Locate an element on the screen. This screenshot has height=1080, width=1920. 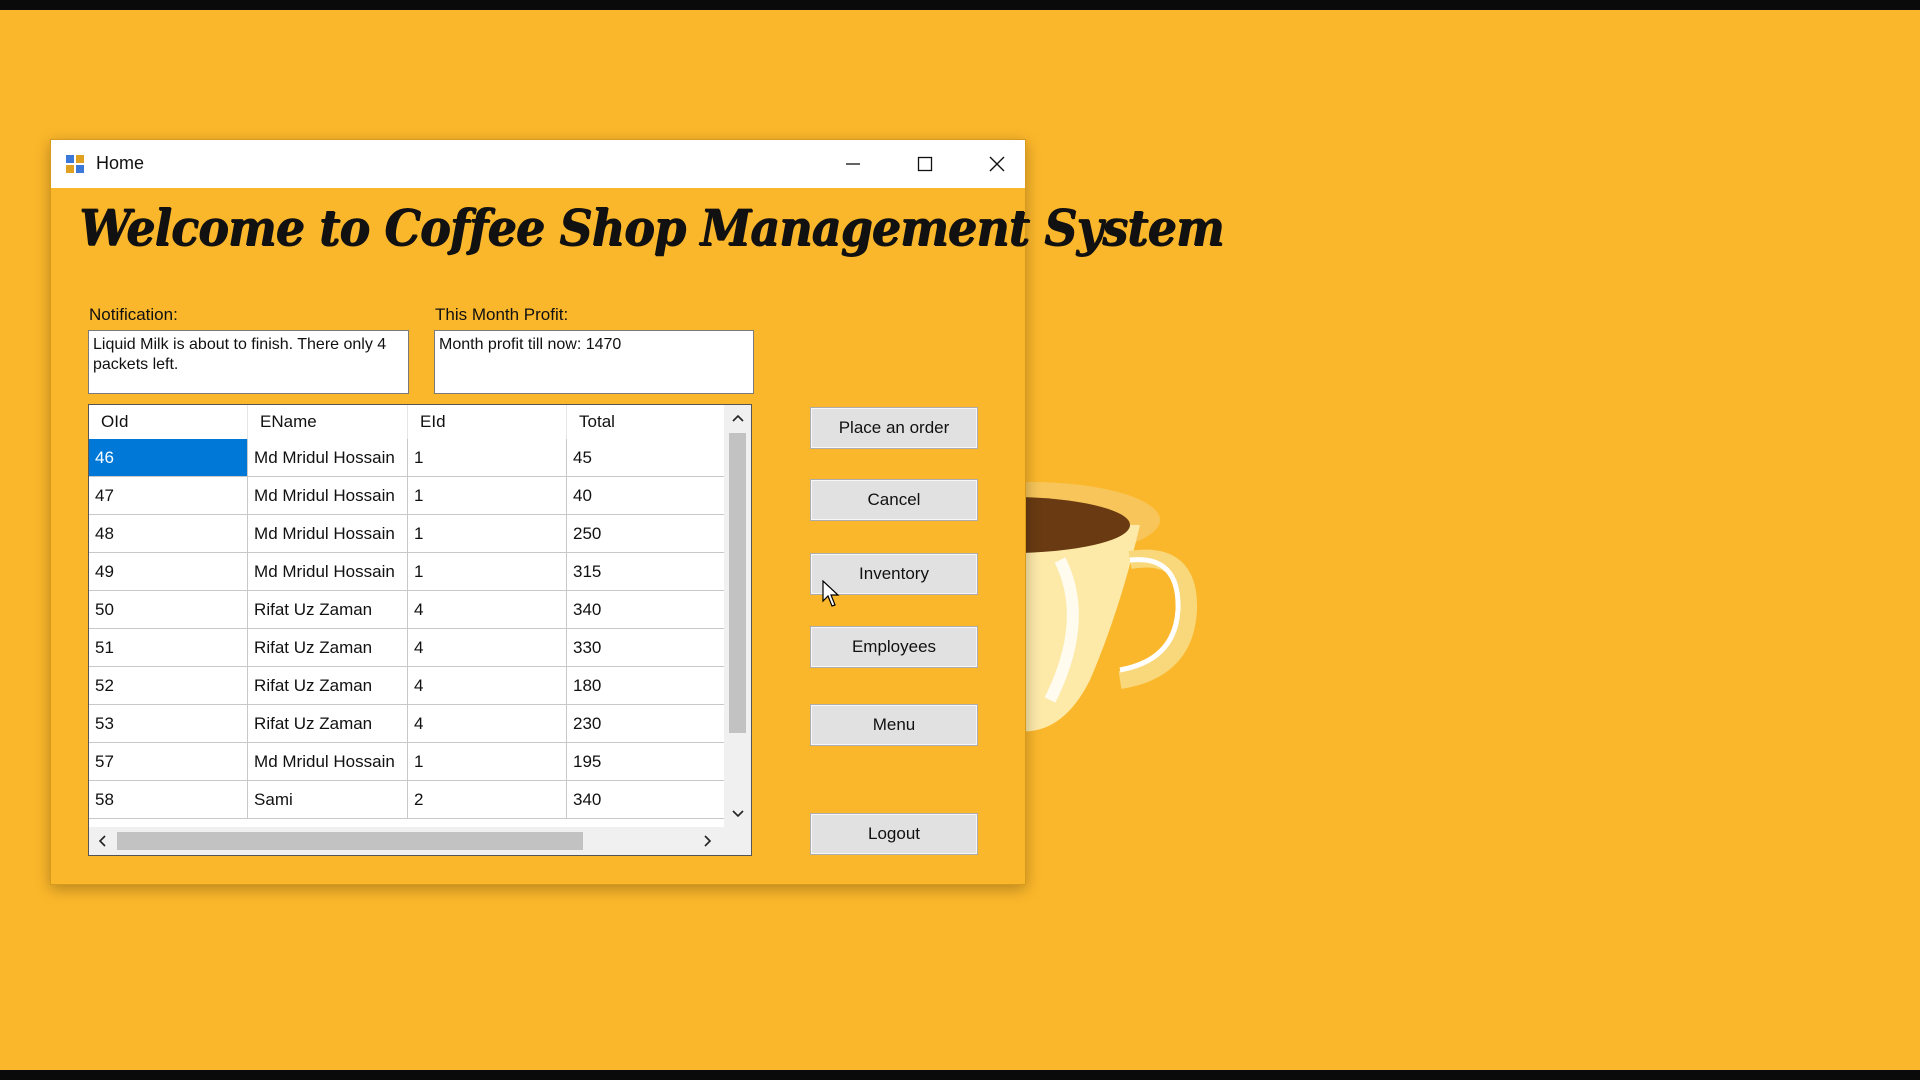
close-icon is located at coordinates (997, 164).